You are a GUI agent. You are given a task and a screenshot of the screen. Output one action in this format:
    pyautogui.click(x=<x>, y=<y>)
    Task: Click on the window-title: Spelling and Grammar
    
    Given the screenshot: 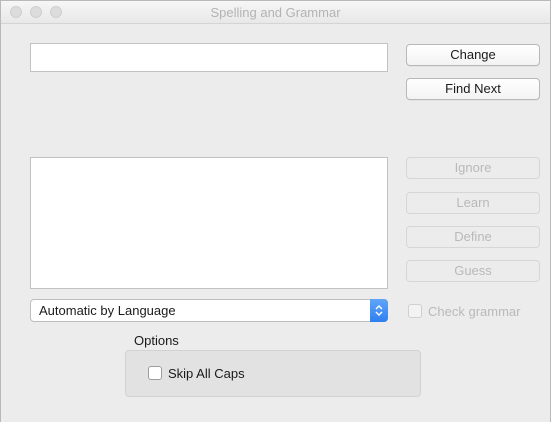 What is the action you would take?
    pyautogui.click(x=275, y=12)
    